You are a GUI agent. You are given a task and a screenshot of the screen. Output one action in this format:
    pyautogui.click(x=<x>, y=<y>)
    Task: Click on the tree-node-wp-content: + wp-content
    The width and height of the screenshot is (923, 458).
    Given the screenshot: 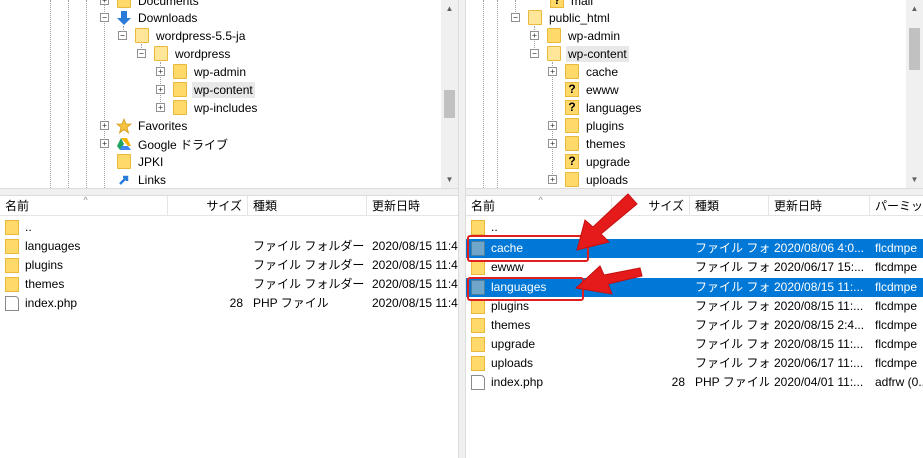 What is the action you would take?
    pyautogui.click(x=205, y=90)
    